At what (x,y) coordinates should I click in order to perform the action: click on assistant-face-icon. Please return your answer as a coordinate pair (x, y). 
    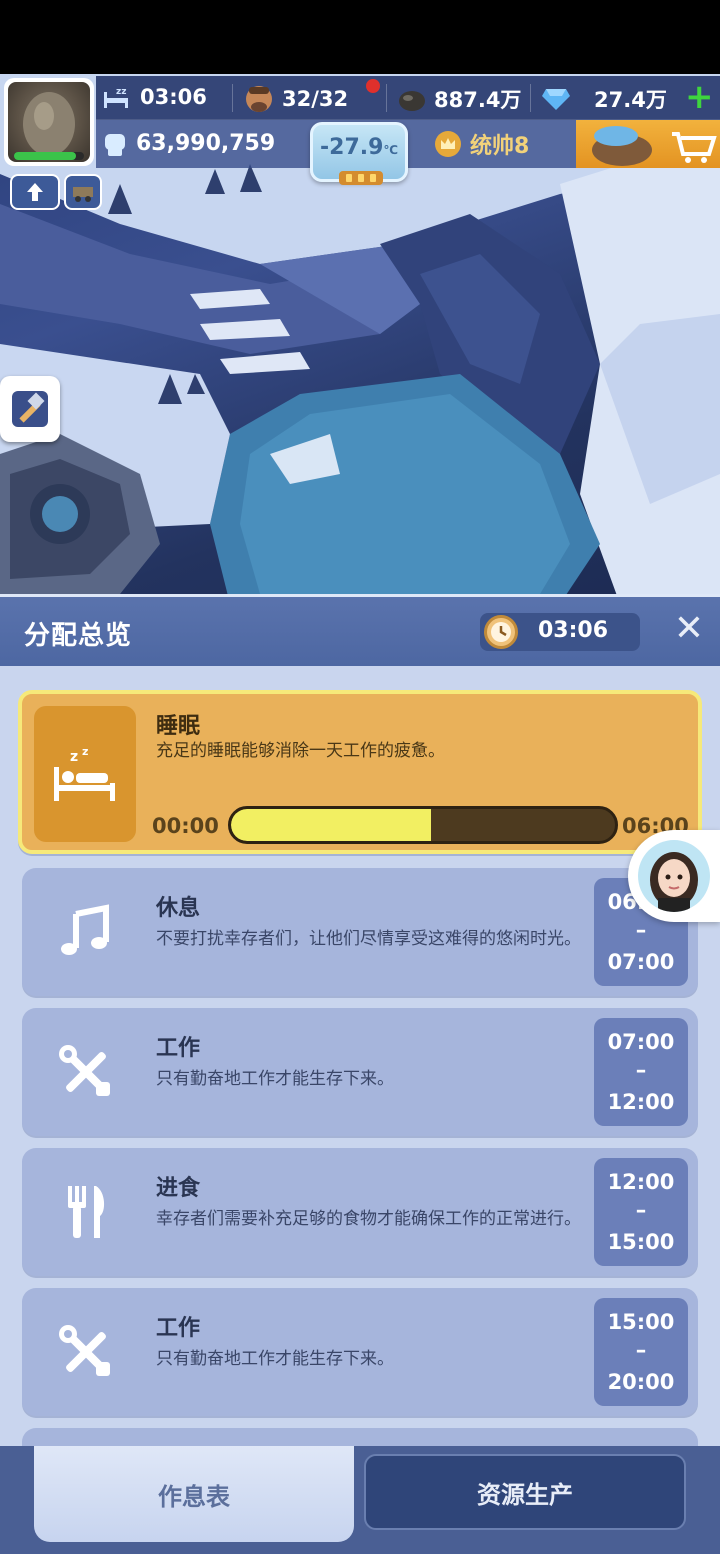
    Looking at the image, I should click on (674, 876).